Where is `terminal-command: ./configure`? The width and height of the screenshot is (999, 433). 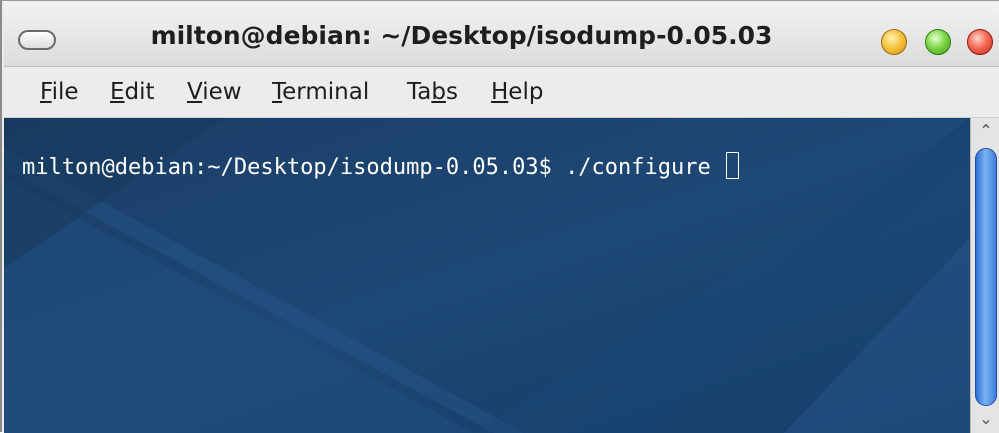
terminal-command: ./configure is located at coordinates (645, 167).